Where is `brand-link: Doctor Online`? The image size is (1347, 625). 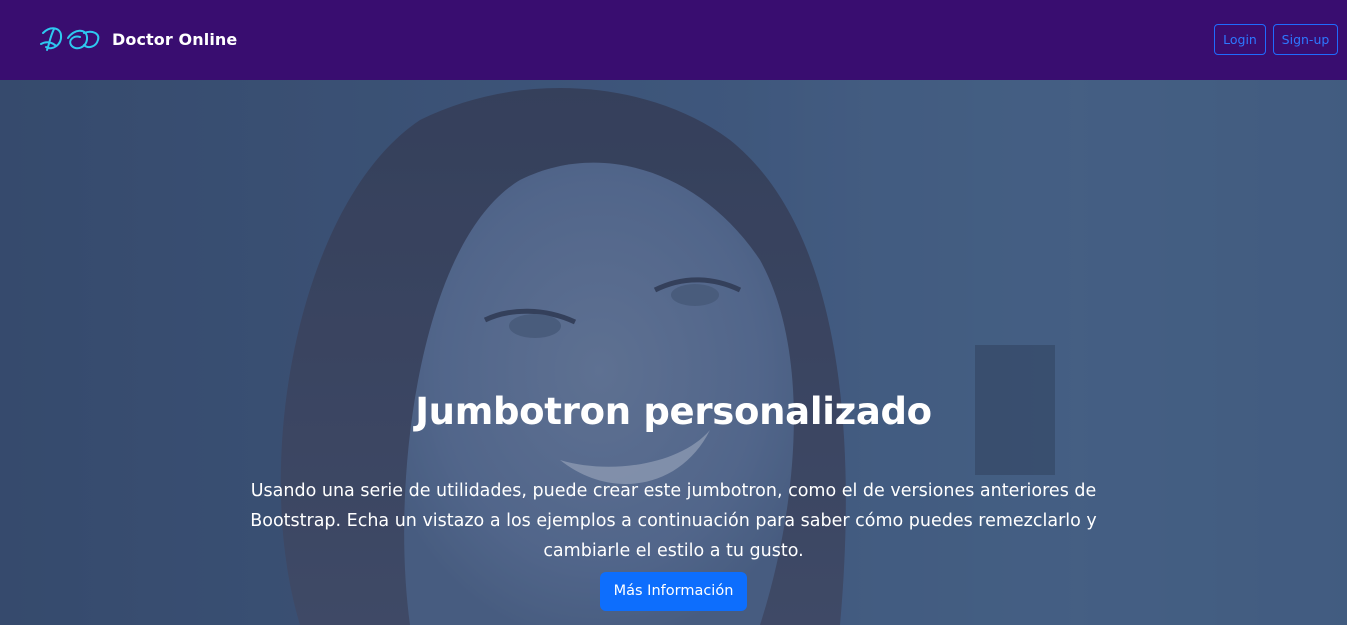
brand-link: Doctor Online is located at coordinates (138, 39).